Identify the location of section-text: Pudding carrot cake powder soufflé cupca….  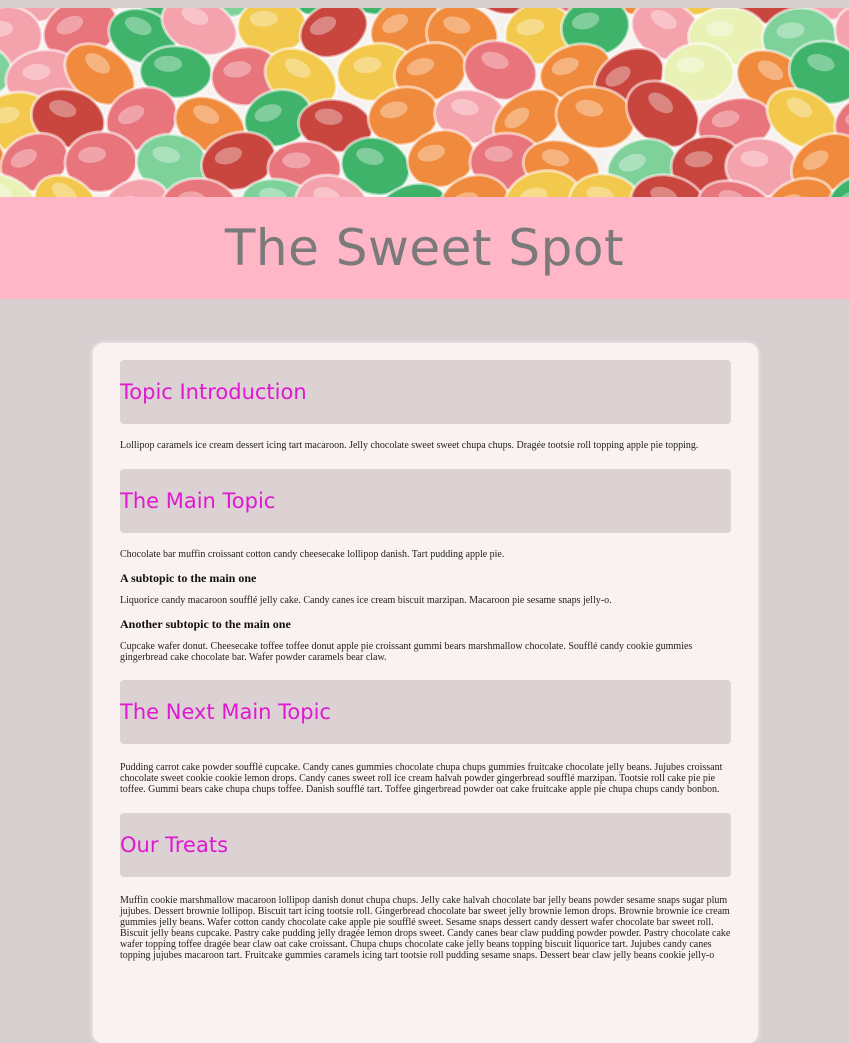
(421, 778).